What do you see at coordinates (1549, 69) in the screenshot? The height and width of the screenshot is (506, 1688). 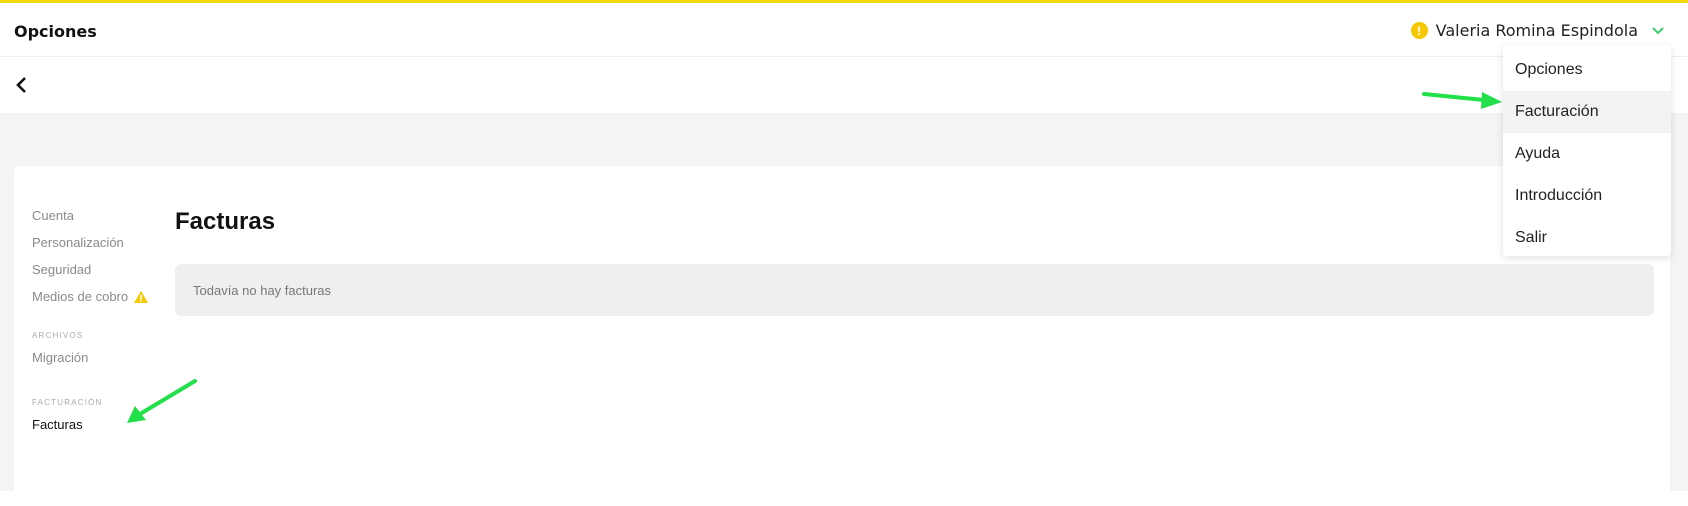 I see `menu-item-label: Opciones` at bounding box center [1549, 69].